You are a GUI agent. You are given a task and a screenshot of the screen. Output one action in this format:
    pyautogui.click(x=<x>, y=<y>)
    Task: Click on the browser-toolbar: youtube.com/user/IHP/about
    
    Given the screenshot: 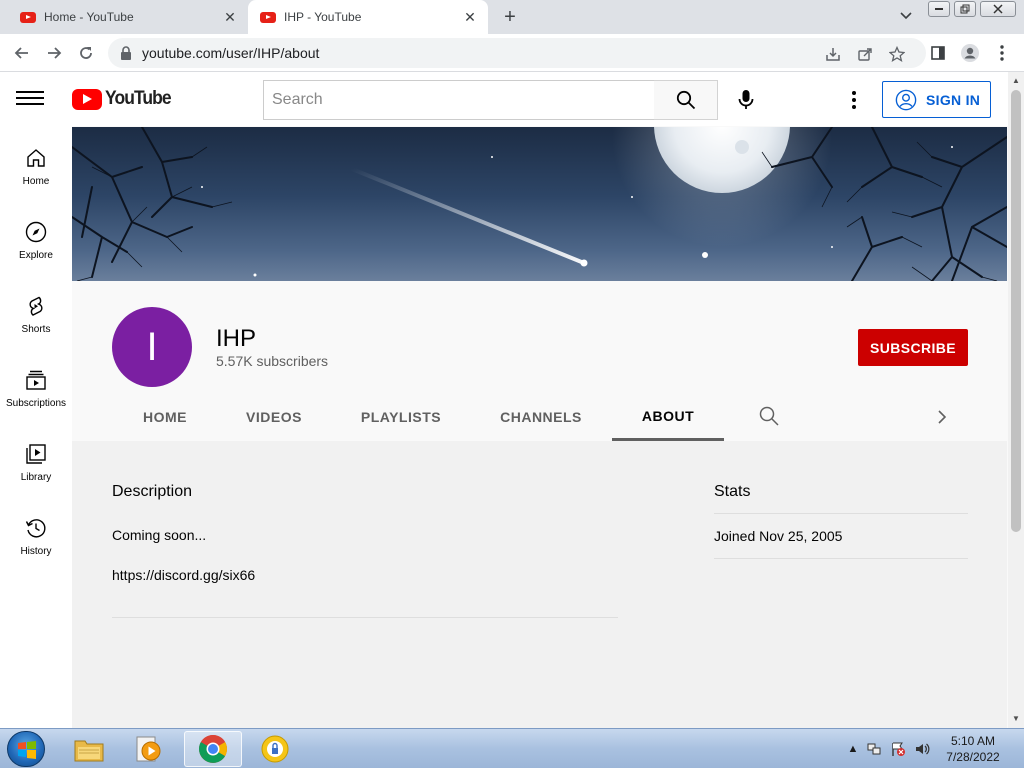 What is the action you would take?
    pyautogui.click(x=512, y=53)
    